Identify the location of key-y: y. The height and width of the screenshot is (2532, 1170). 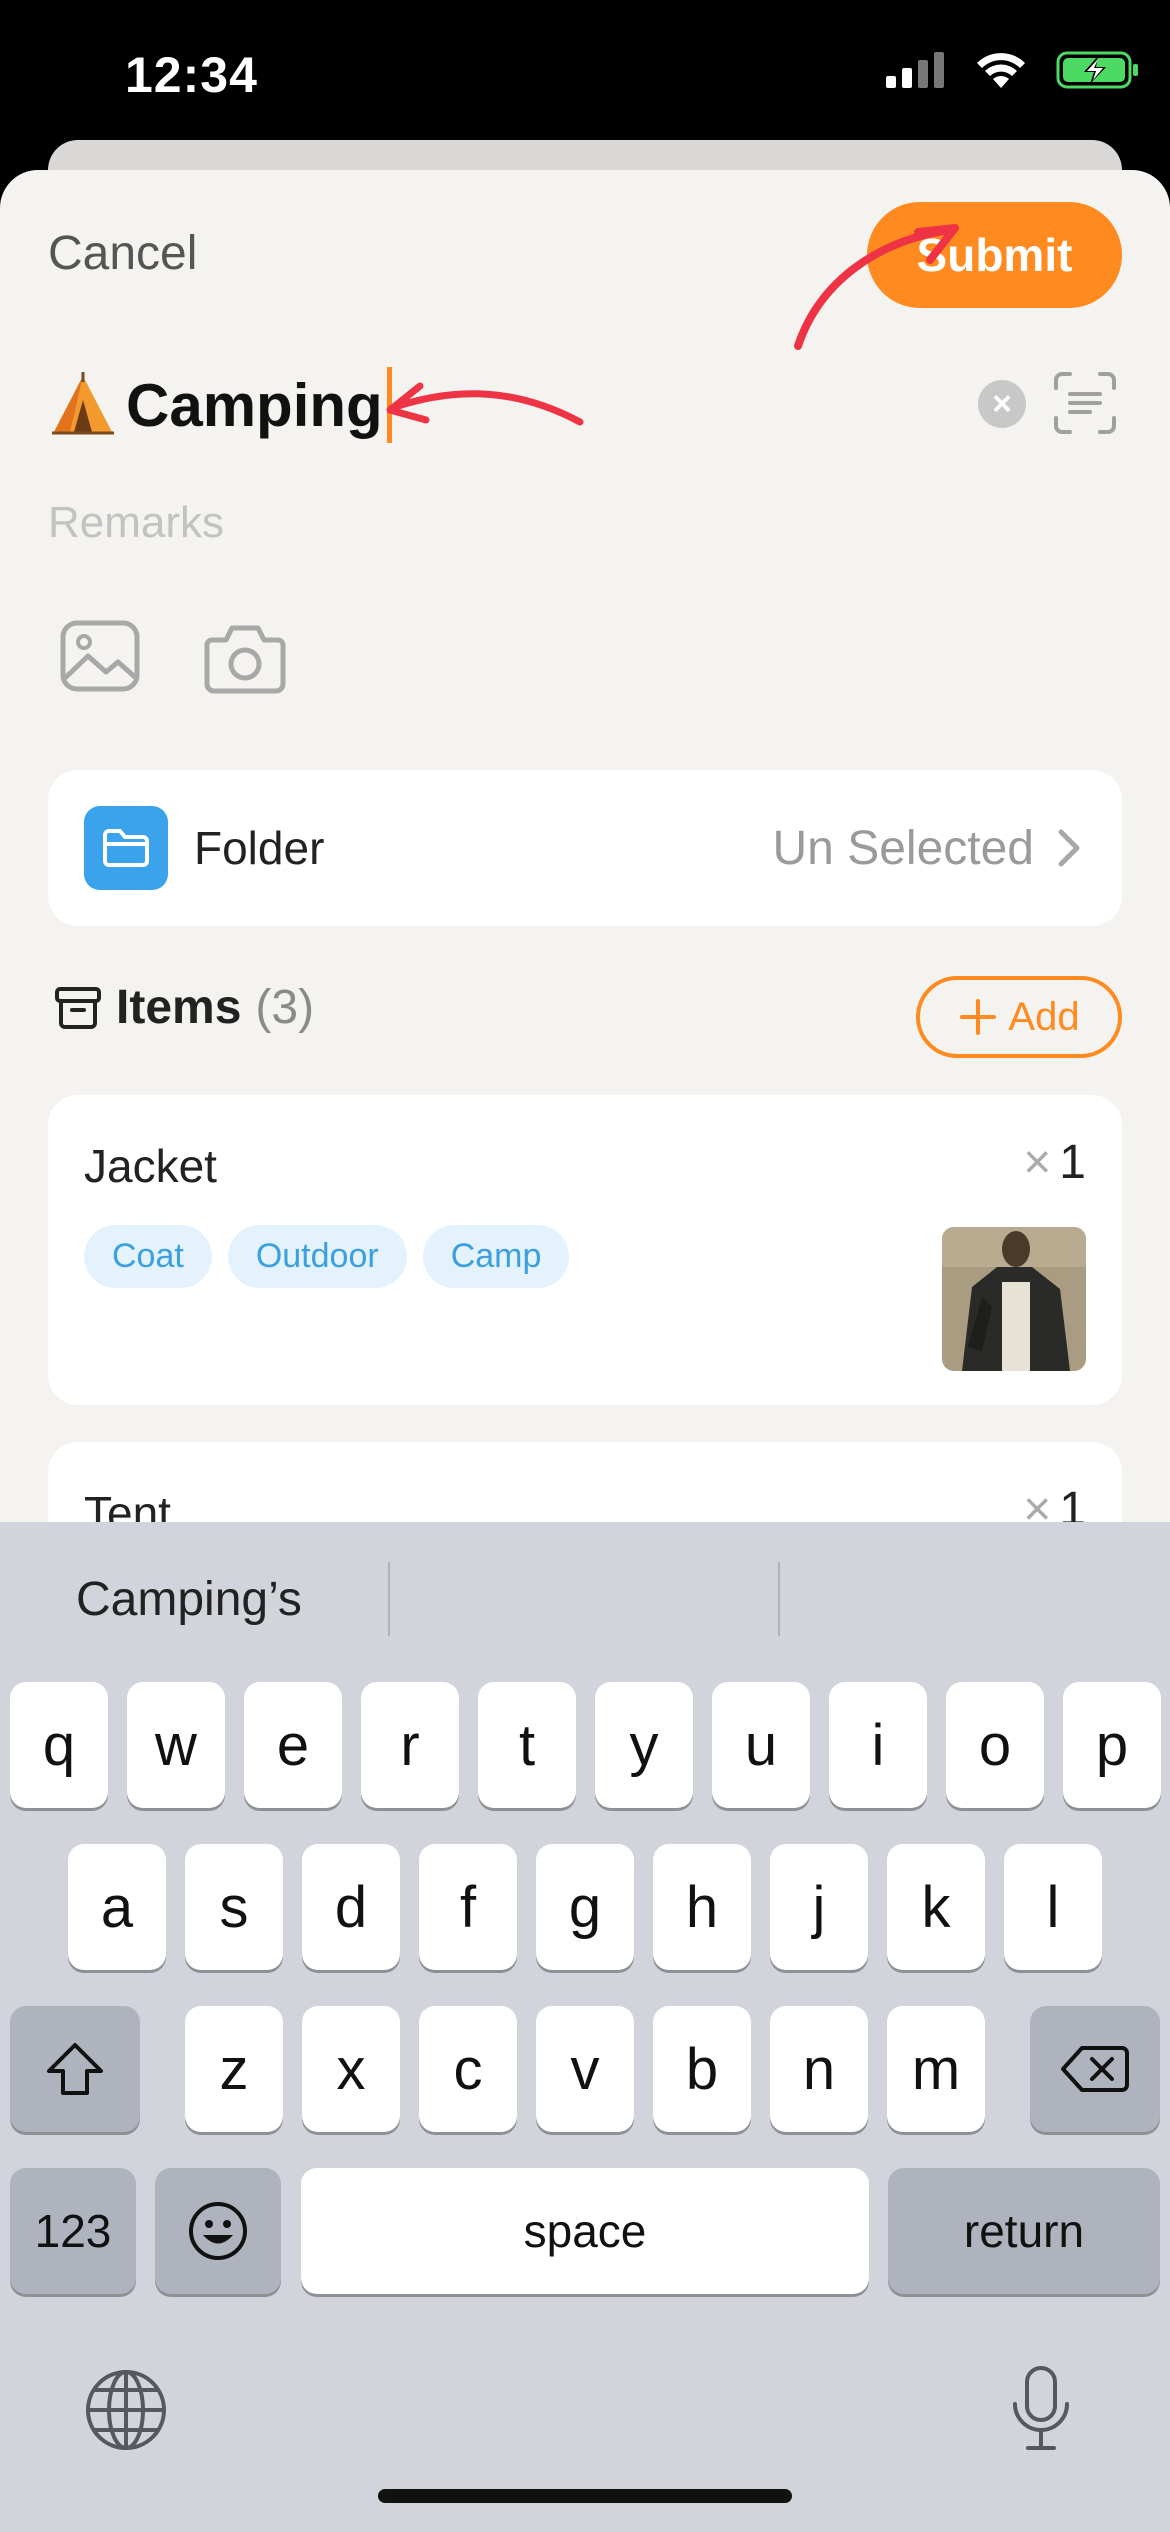
(644, 1745).